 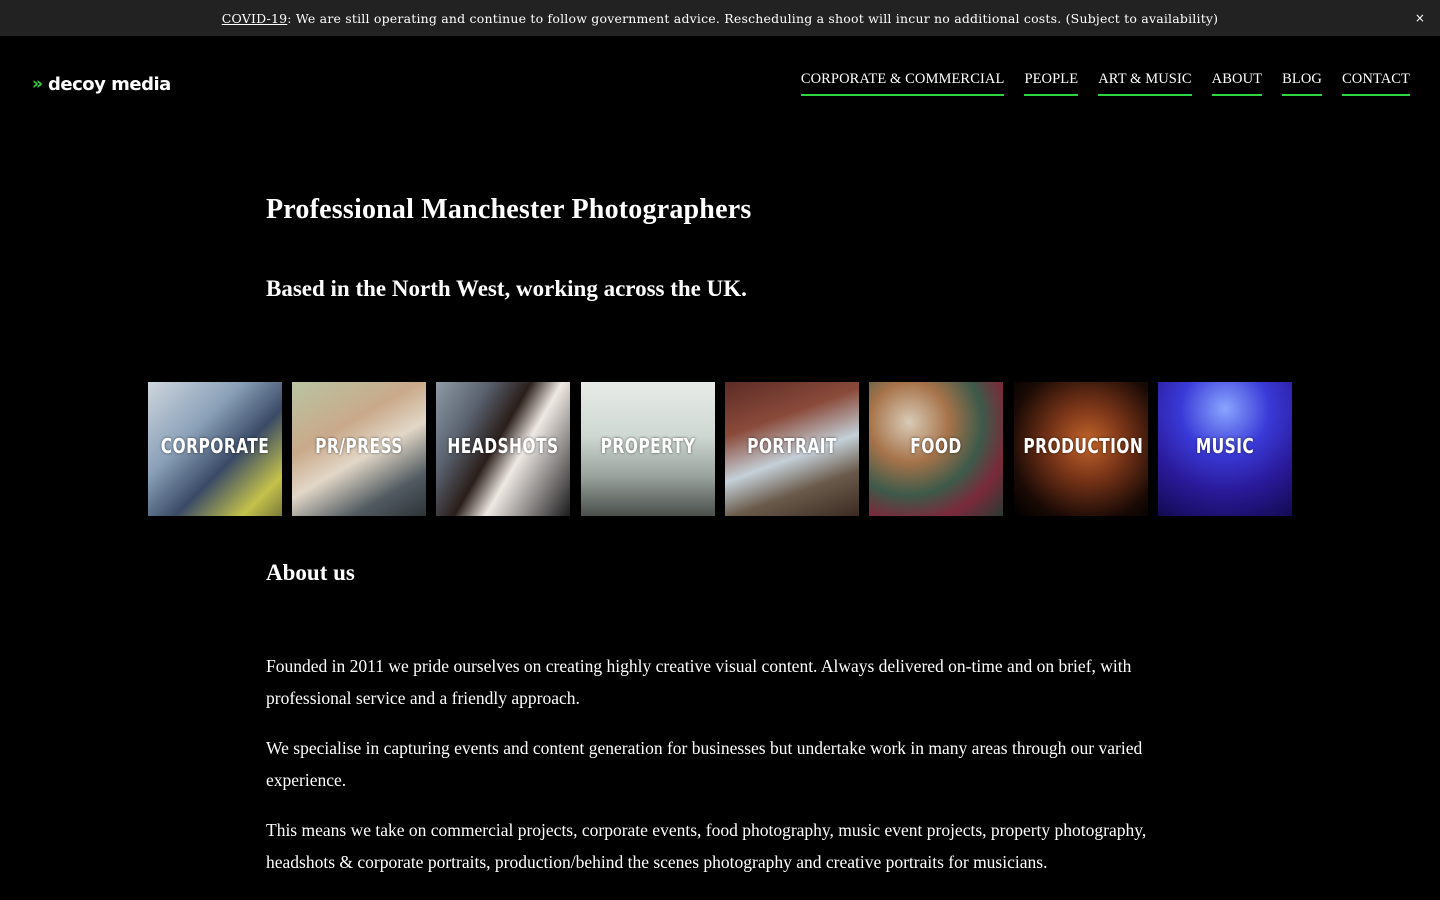 I want to click on tile-label: PRODUCTION, so click(x=1083, y=446).